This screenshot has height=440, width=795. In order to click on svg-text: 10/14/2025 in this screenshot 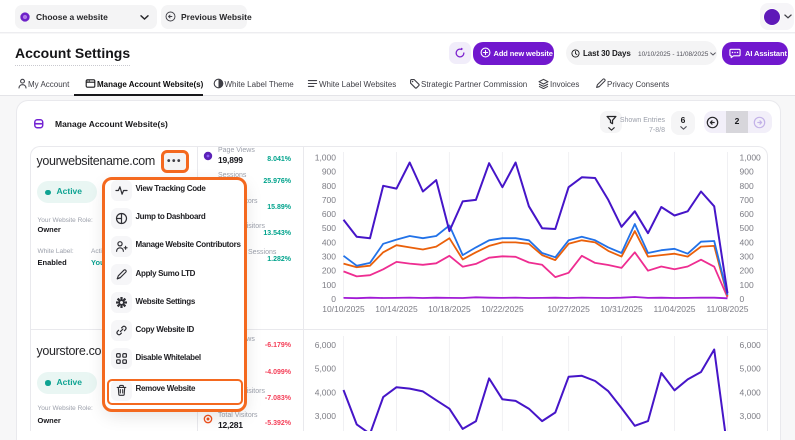, I will do `click(396, 309)`.